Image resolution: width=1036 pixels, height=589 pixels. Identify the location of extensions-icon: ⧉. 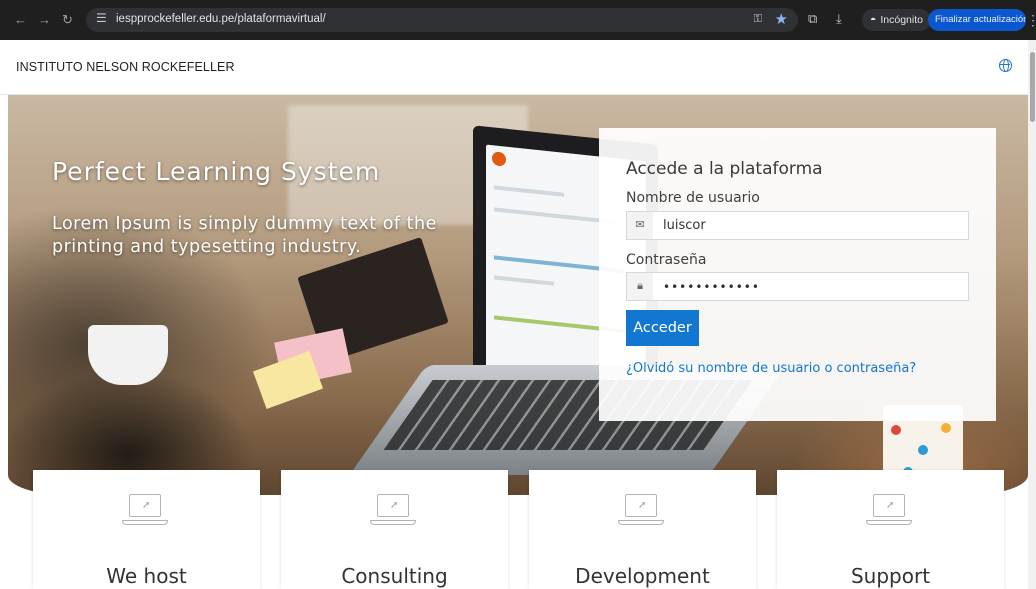
(812, 19).